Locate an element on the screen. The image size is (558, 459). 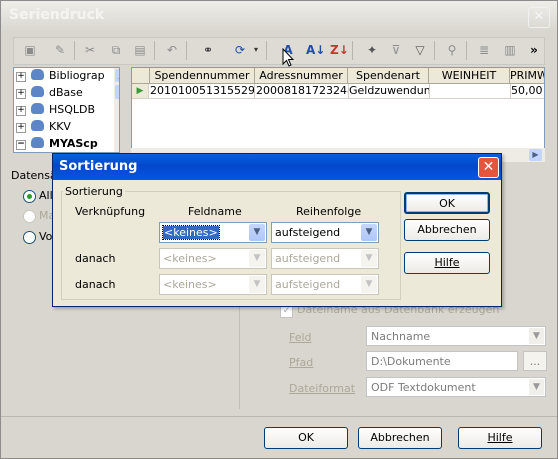
sort-order-value-1: aufsteigend is located at coordinates (308, 232).